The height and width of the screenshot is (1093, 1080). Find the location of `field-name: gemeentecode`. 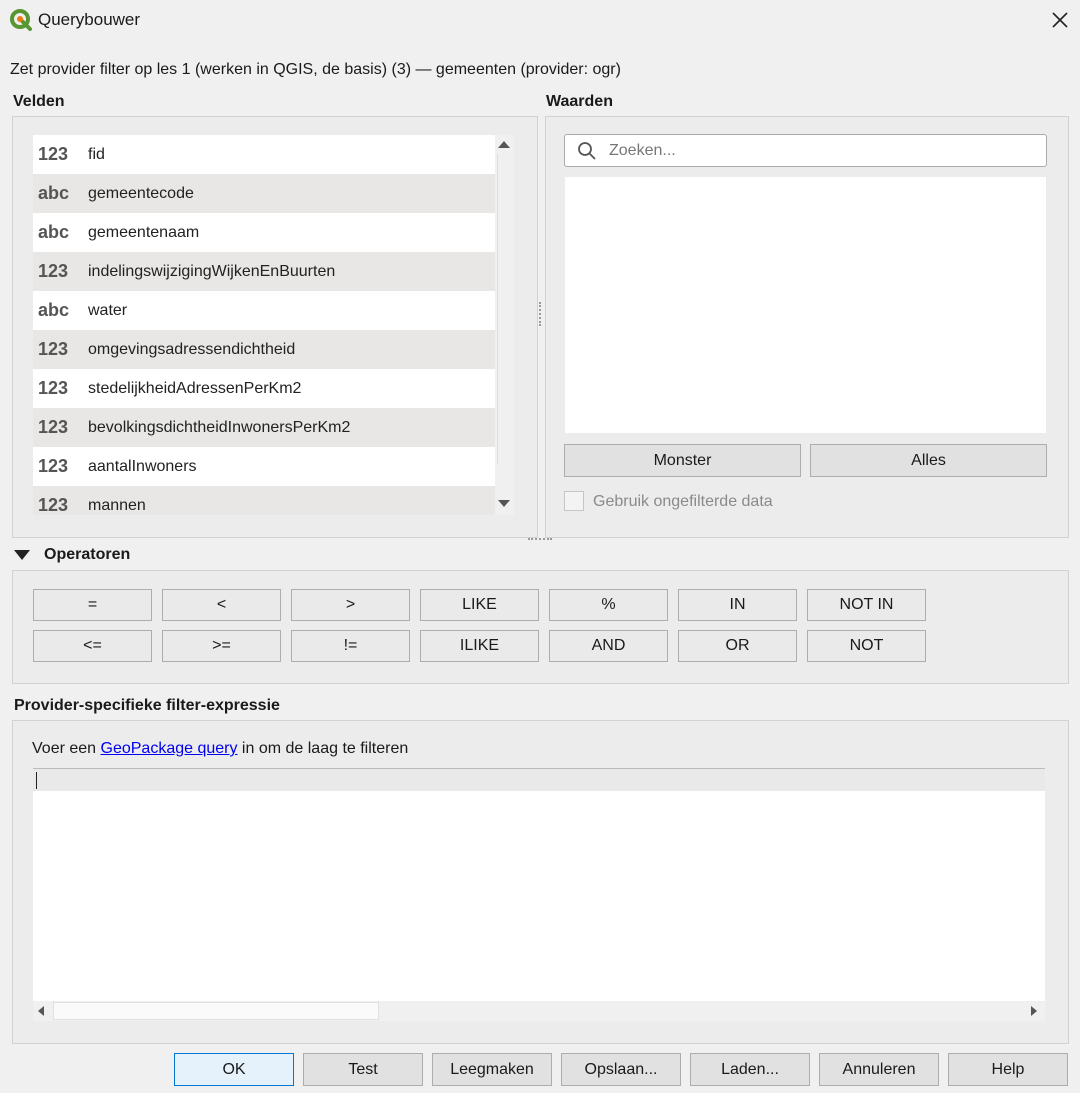

field-name: gemeentecode is located at coordinates (141, 193).